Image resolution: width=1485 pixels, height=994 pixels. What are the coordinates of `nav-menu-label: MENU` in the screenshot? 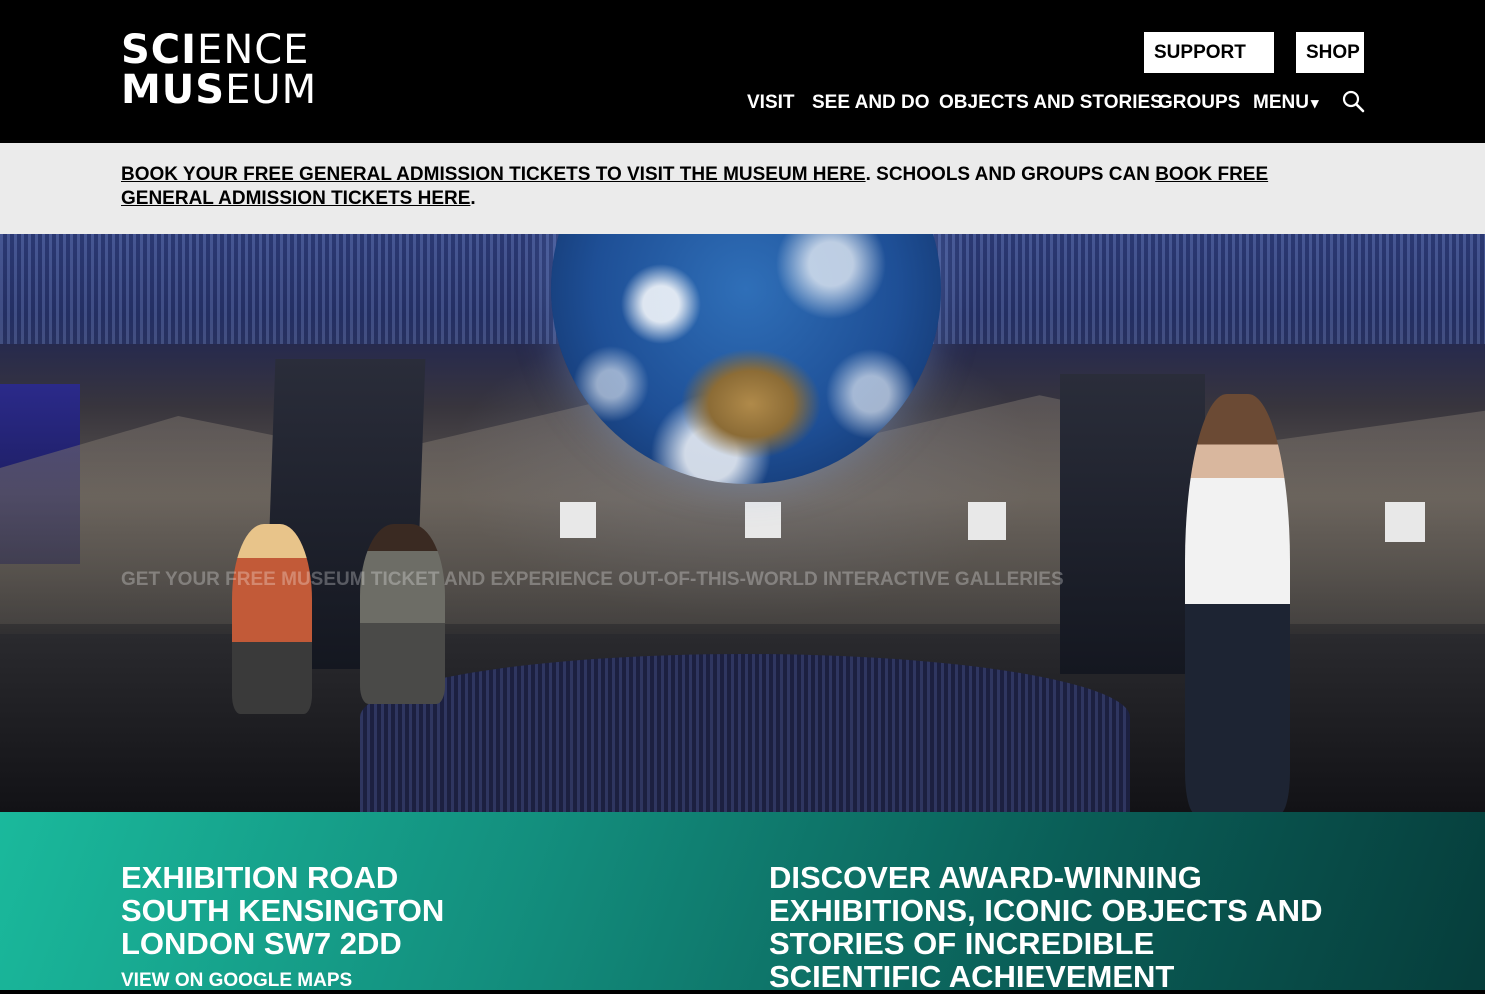 It's located at (1281, 102).